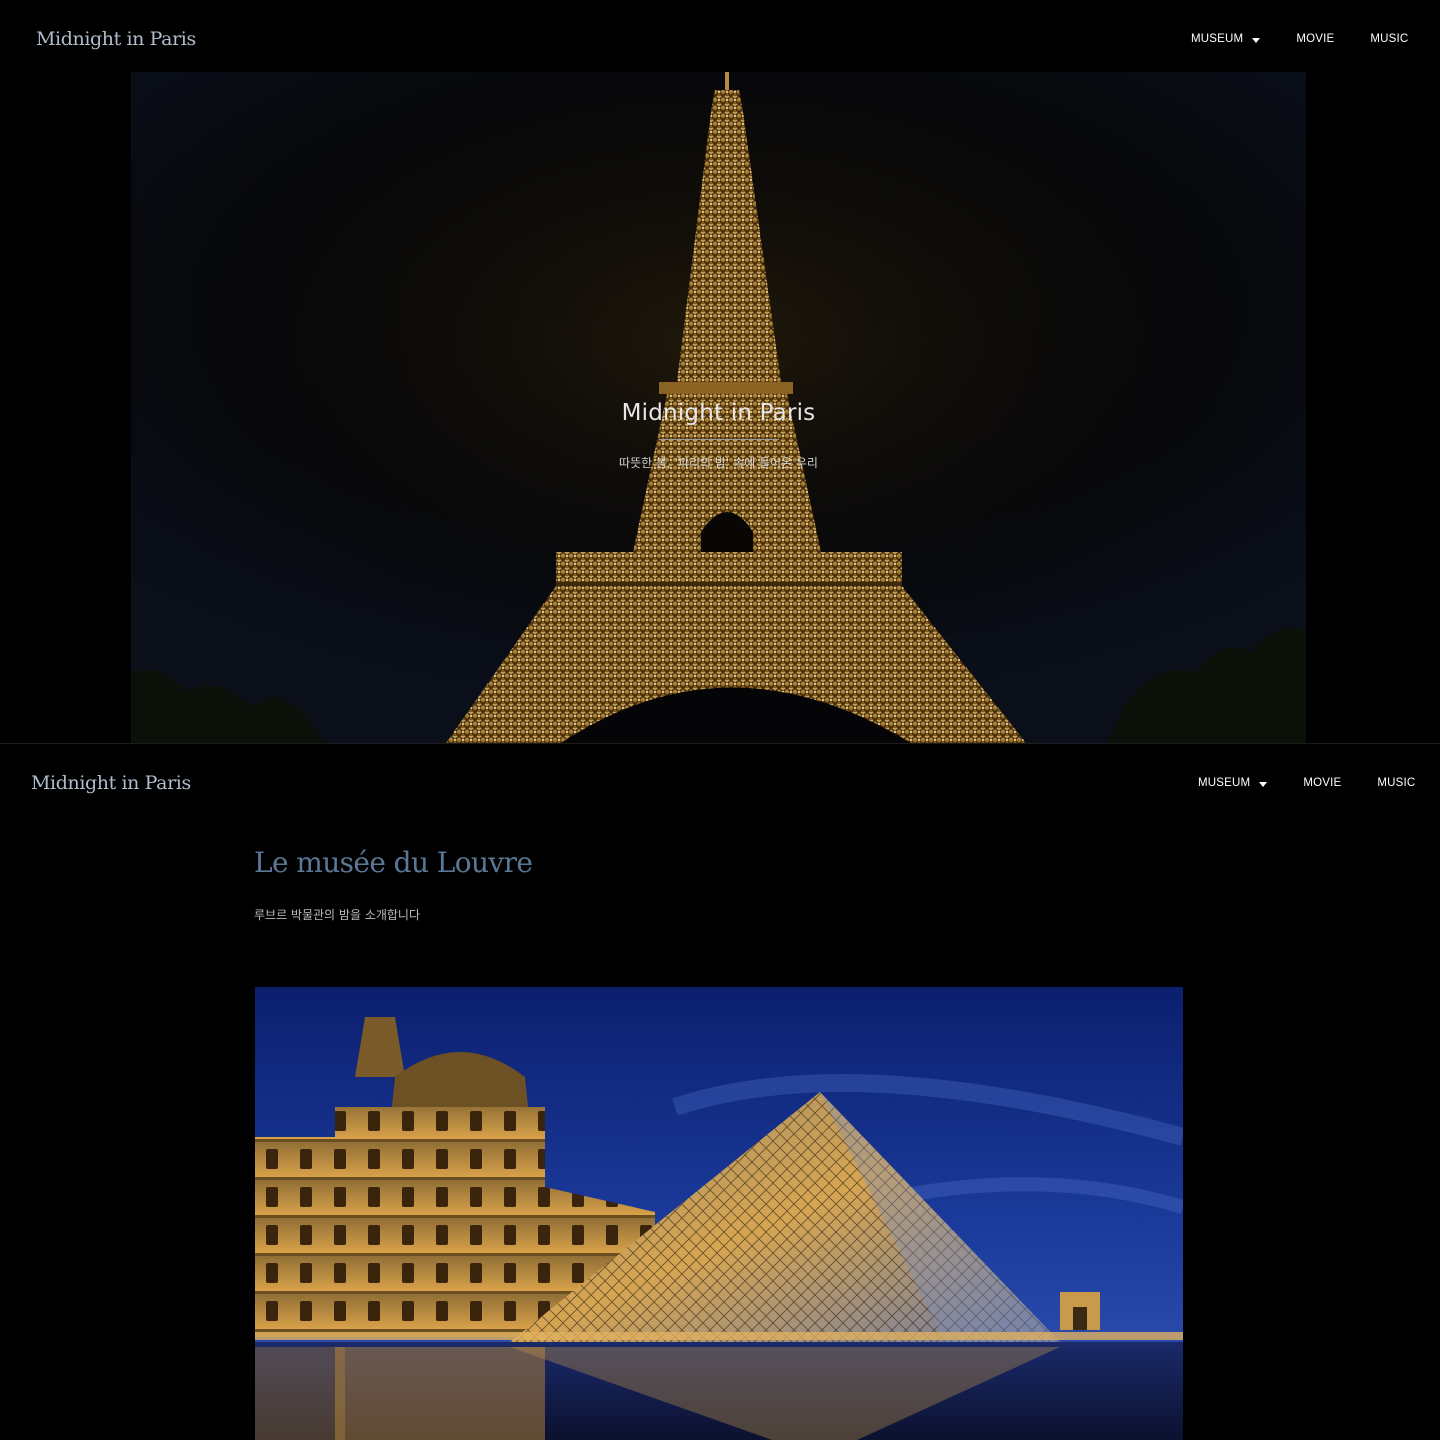 The height and width of the screenshot is (1440, 1440). What do you see at coordinates (718, 439) in the screenshot?
I see `hero-divider` at bounding box center [718, 439].